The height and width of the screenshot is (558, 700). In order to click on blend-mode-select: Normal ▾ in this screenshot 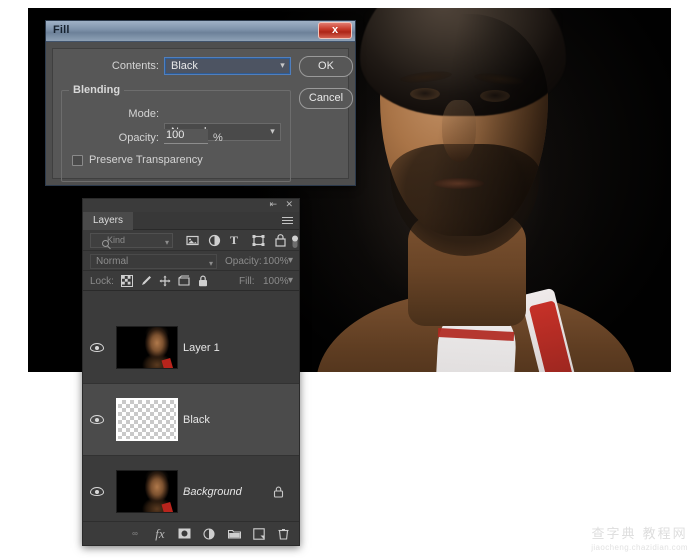, I will do `click(153, 261)`.